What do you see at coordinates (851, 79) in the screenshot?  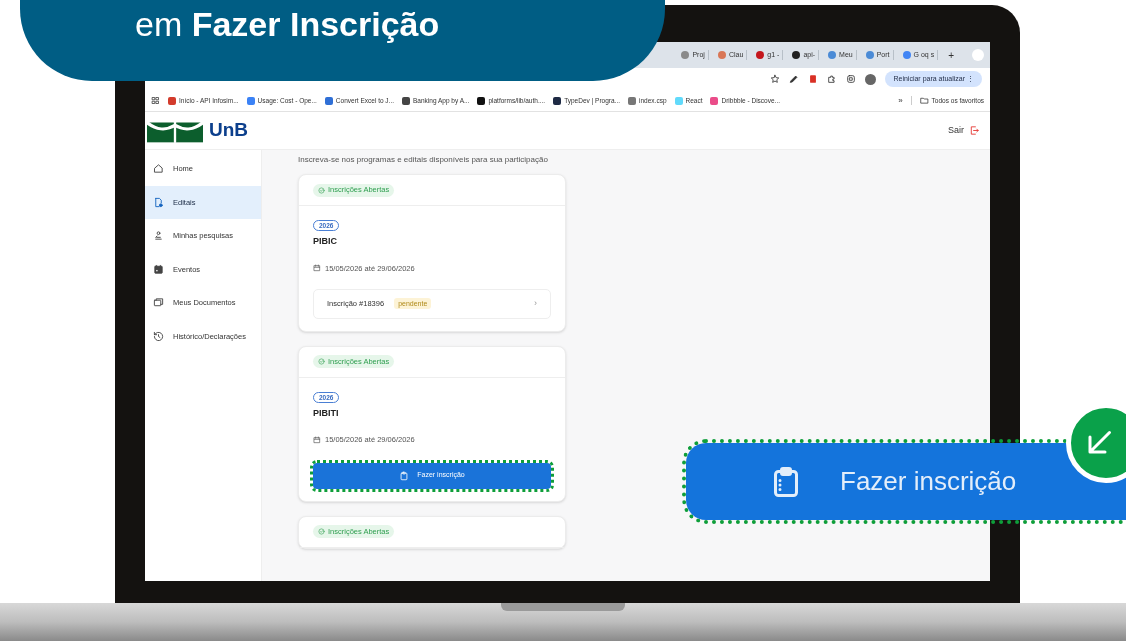 I see `window-icon` at bounding box center [851, 79].